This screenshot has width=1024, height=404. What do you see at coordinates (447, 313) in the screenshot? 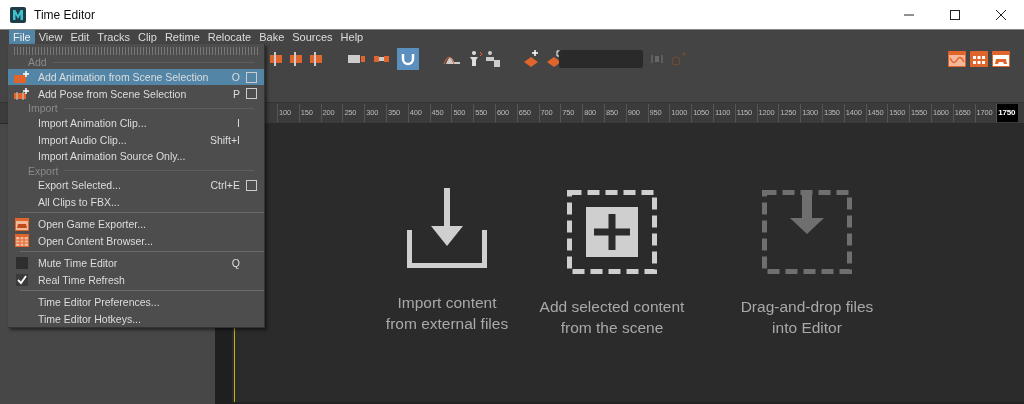
I see `empty-state-caption: Import content from external files` at bounding box center [447, 313].